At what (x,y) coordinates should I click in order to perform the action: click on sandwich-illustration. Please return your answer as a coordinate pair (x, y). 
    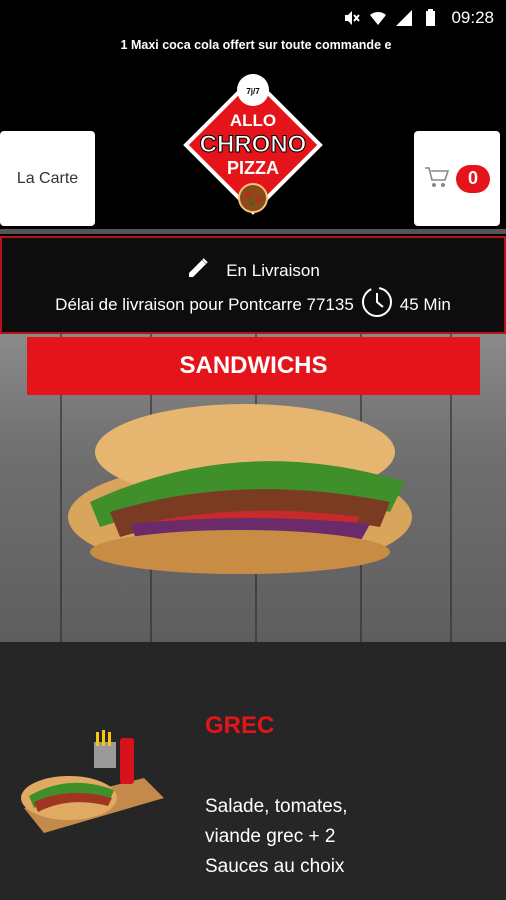
    Looking at the image, I should click on (240, 489).